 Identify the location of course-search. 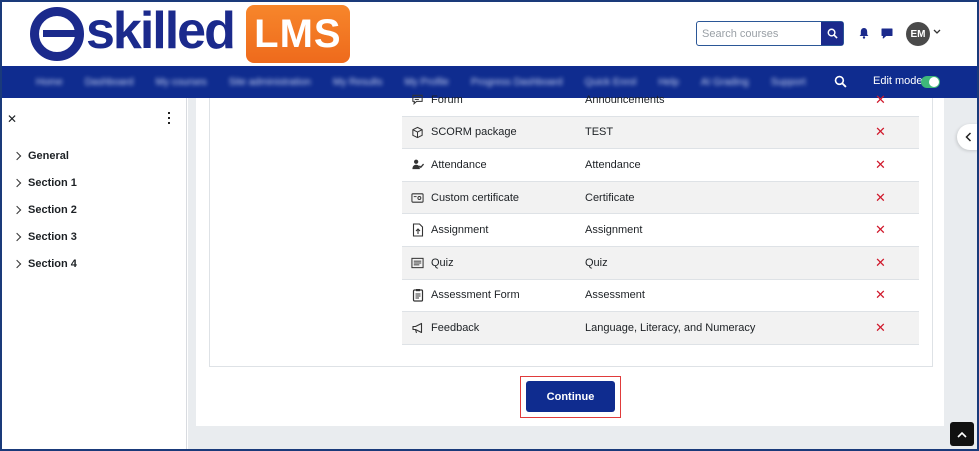
(770, 33).